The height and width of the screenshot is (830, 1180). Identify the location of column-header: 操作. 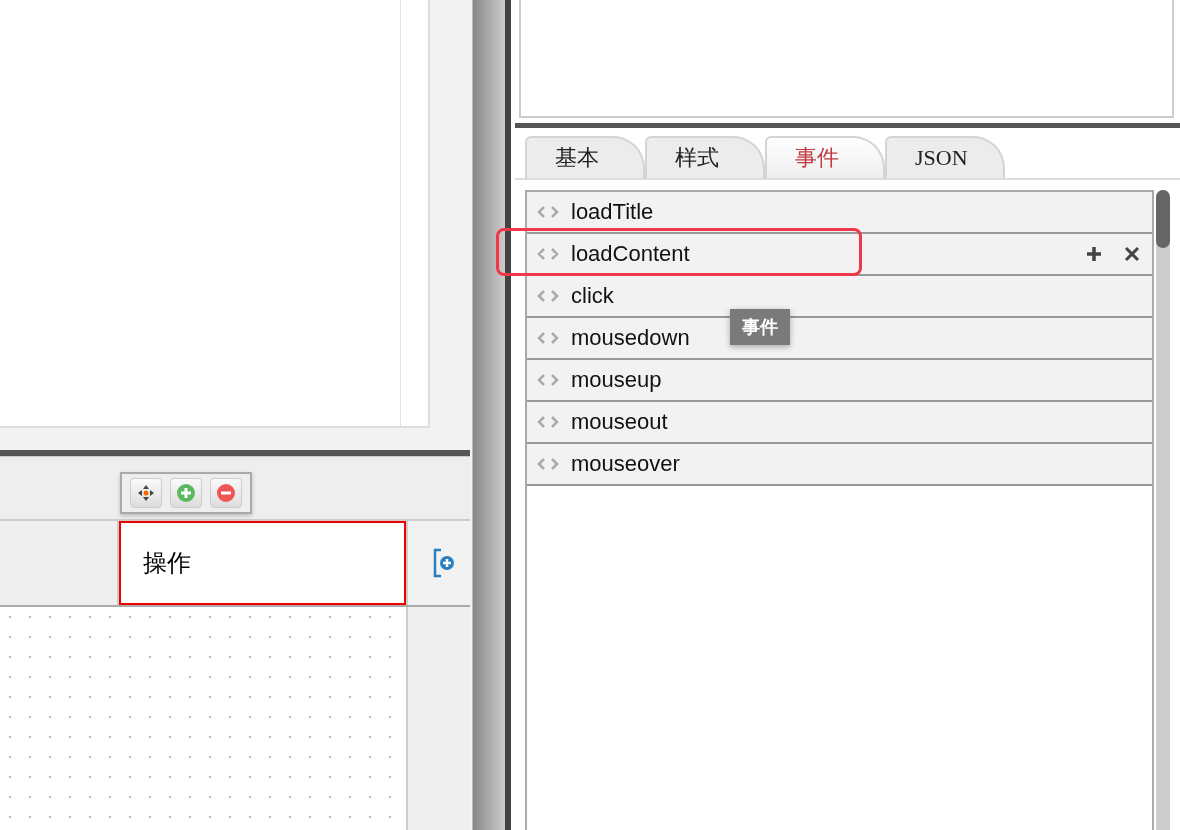
(262, 563).